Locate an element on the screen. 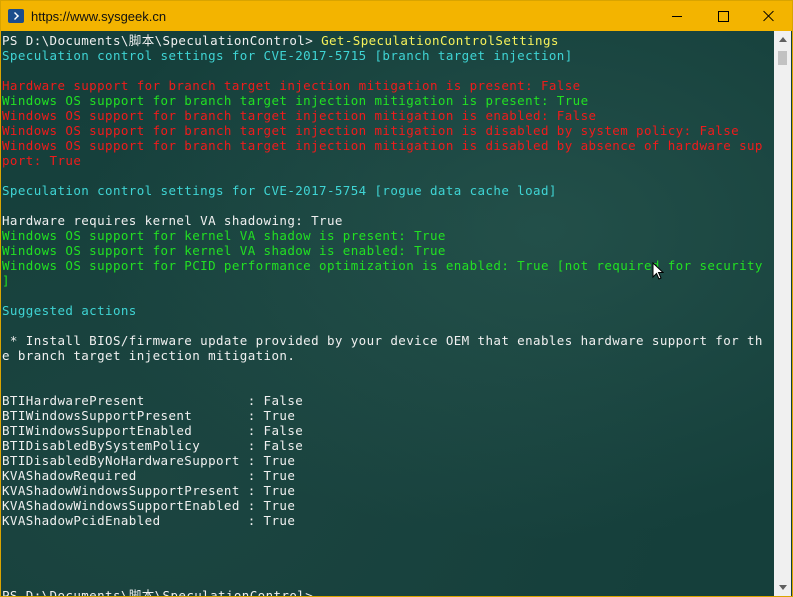 This screenshot has width=793, height=597. maximize-button is located at coordinates (723, 16).